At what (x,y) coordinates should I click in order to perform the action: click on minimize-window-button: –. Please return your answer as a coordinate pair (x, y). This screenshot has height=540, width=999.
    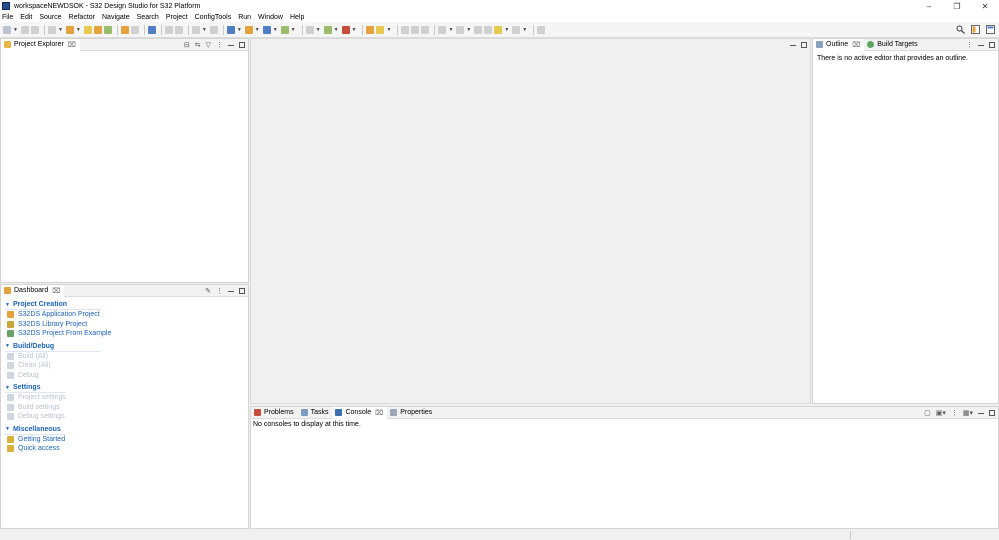
    Looking at the image, I should click on (929, 6).